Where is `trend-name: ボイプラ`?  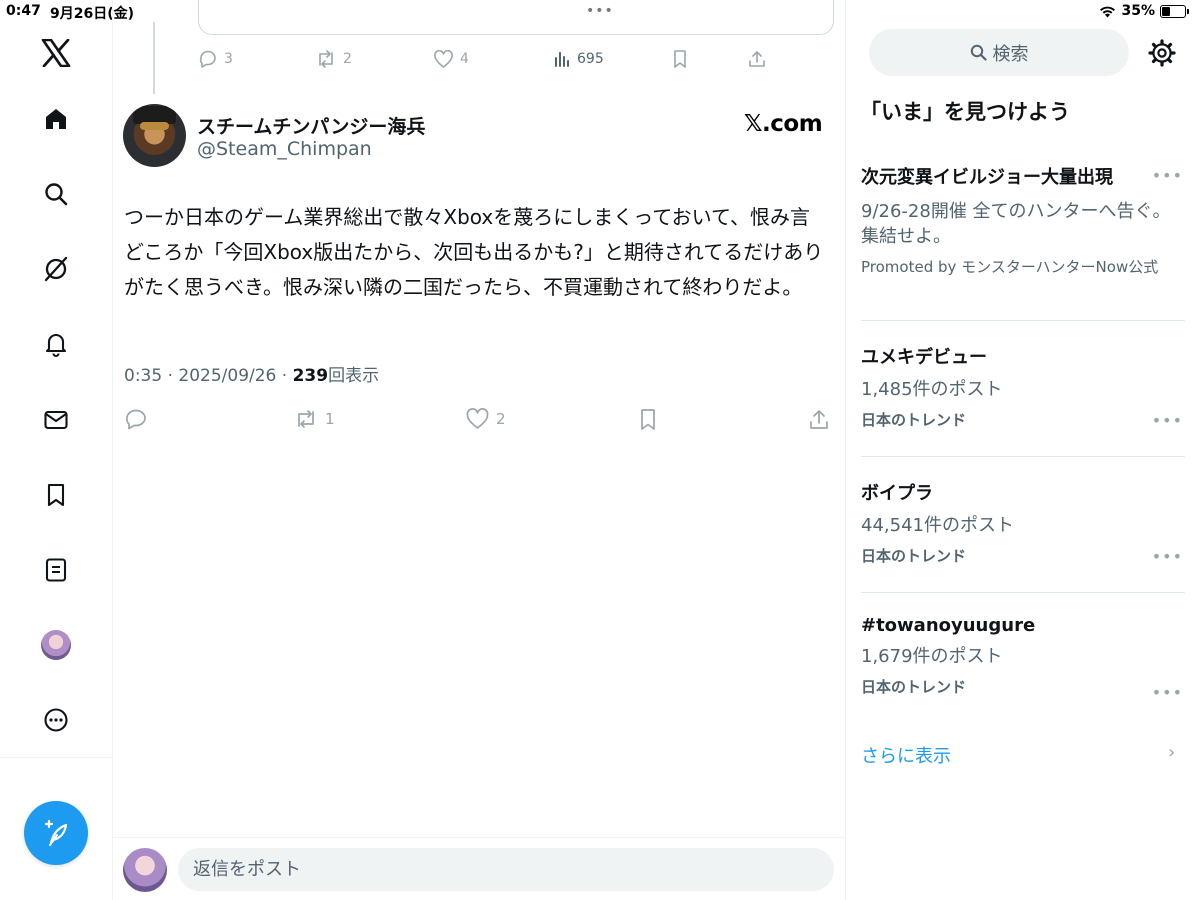 trend-name: ボイプラ is located at coordinates (897, 493).